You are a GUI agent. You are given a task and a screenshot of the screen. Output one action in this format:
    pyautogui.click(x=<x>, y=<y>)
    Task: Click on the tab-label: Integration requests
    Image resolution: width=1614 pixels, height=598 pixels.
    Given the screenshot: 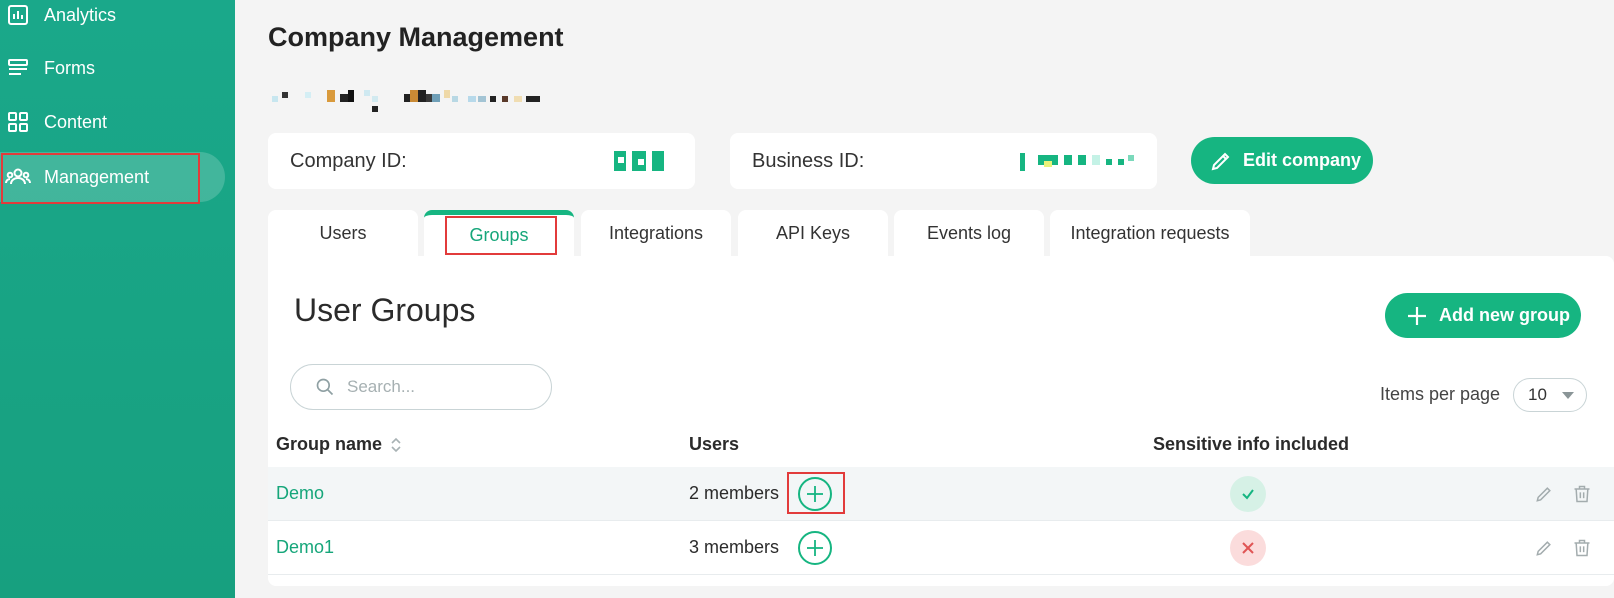 What is the action you would take?
    pyautogui.click(x=1150, y=232)
    